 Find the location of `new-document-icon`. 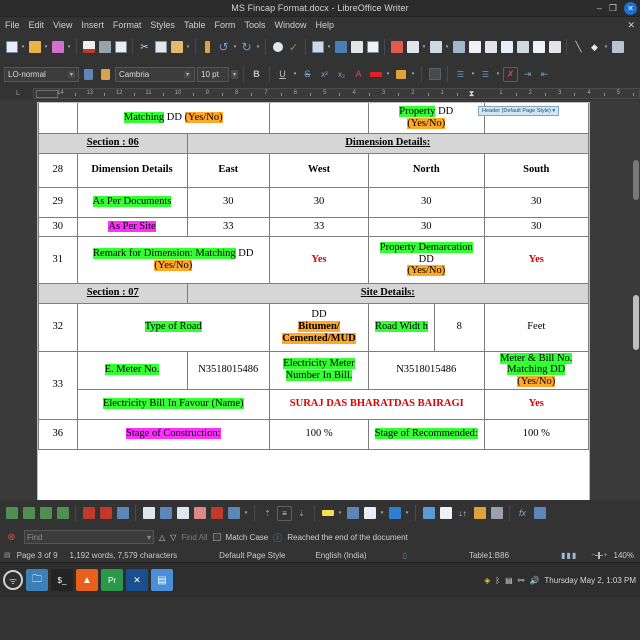

new-document-icon is located at coordinates (11, 47).